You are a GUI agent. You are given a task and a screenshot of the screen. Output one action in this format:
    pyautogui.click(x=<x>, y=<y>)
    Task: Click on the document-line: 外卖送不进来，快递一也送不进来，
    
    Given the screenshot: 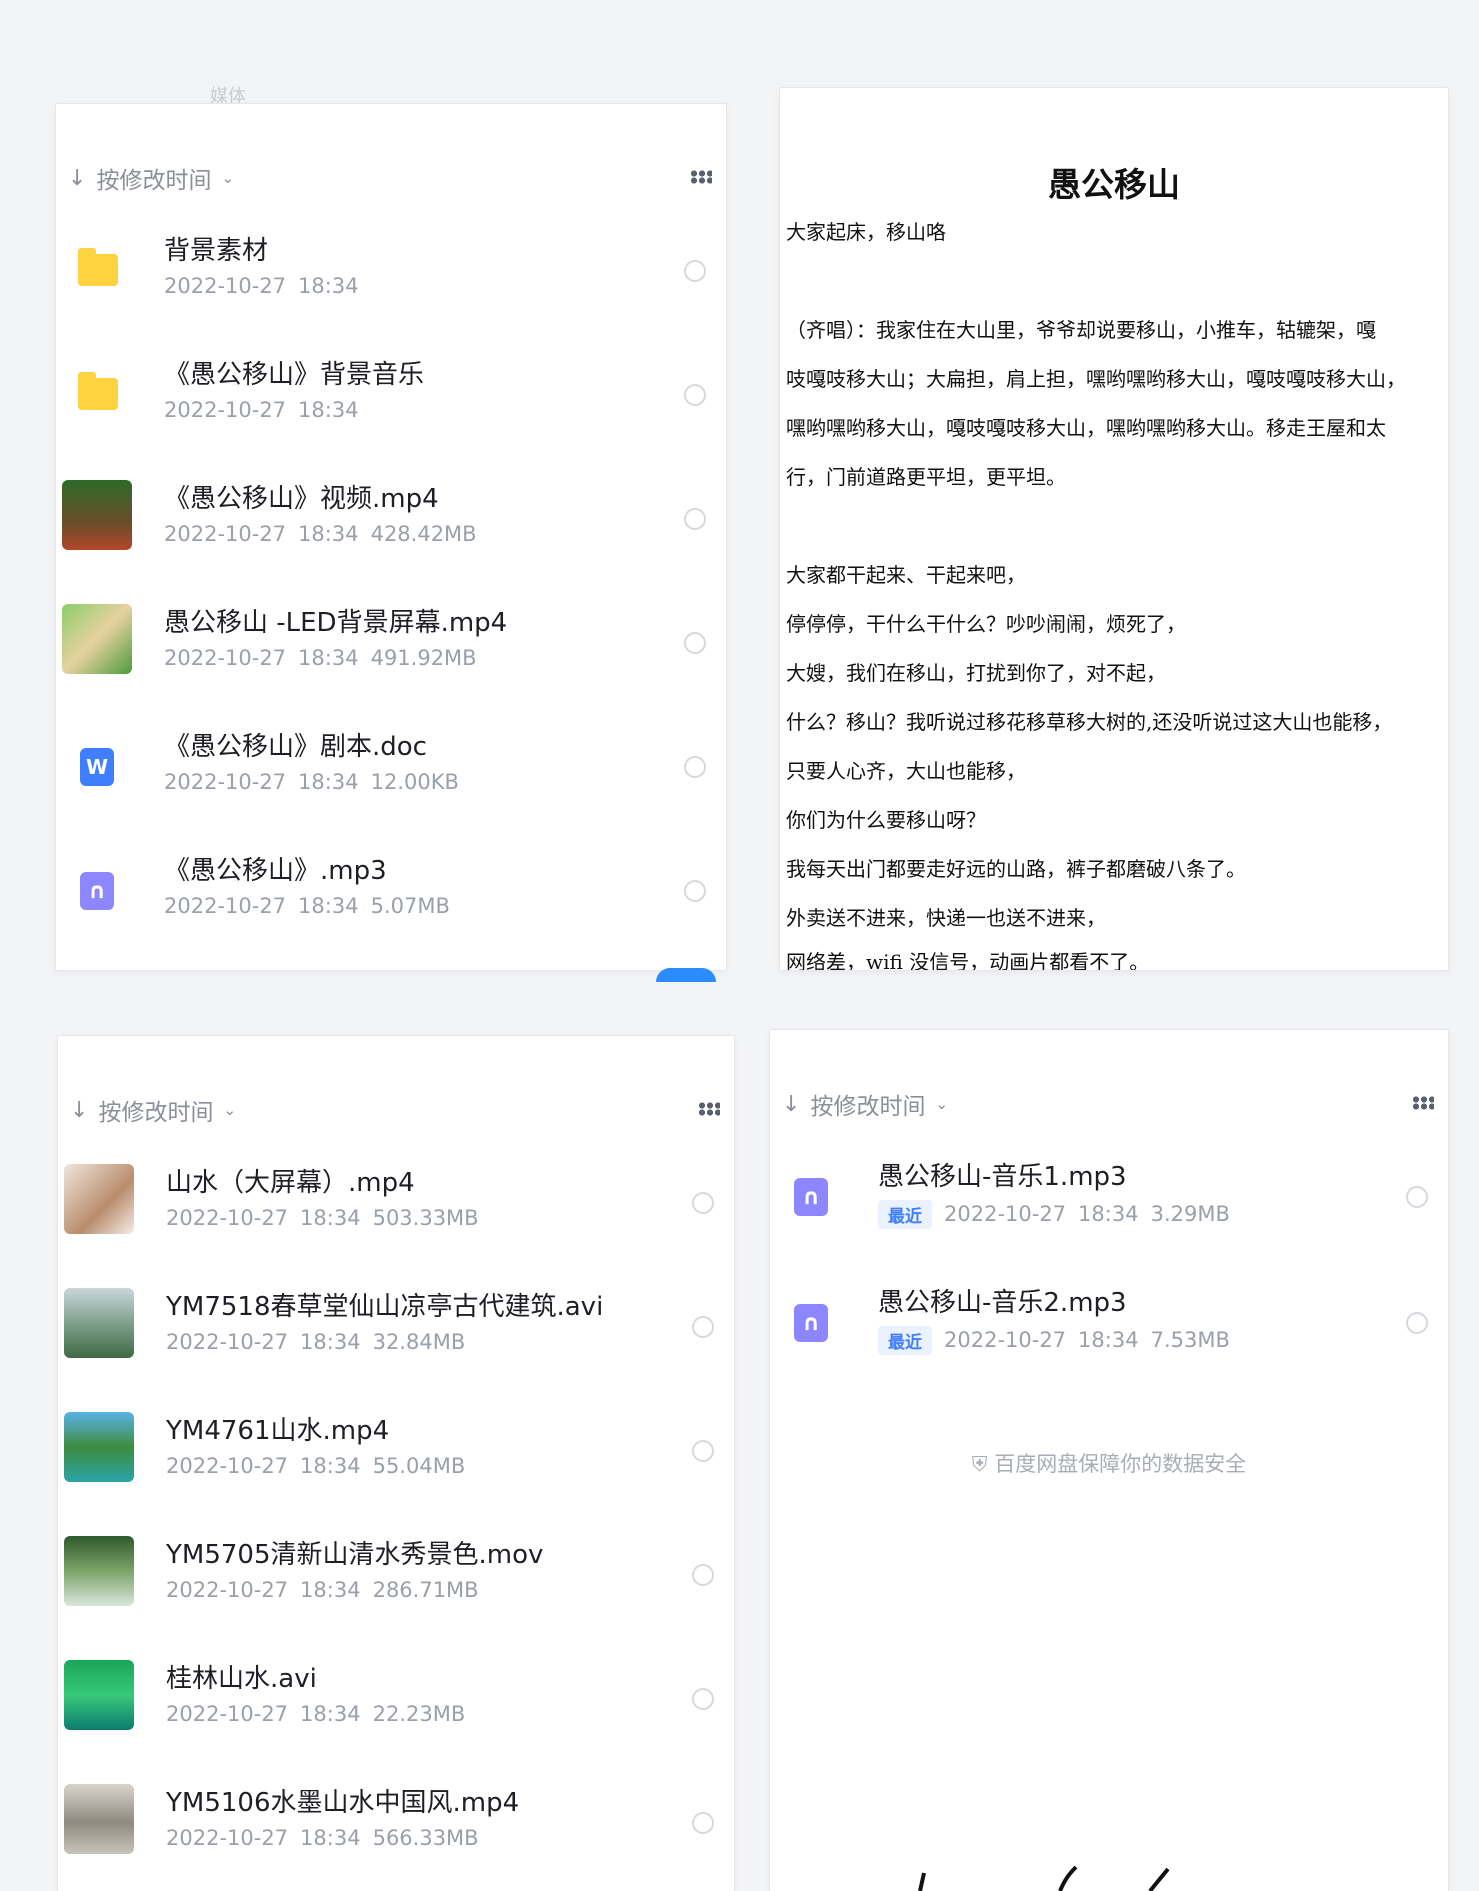 What is the action you would take?
    pyautogui.click(x=946, y=918)
    